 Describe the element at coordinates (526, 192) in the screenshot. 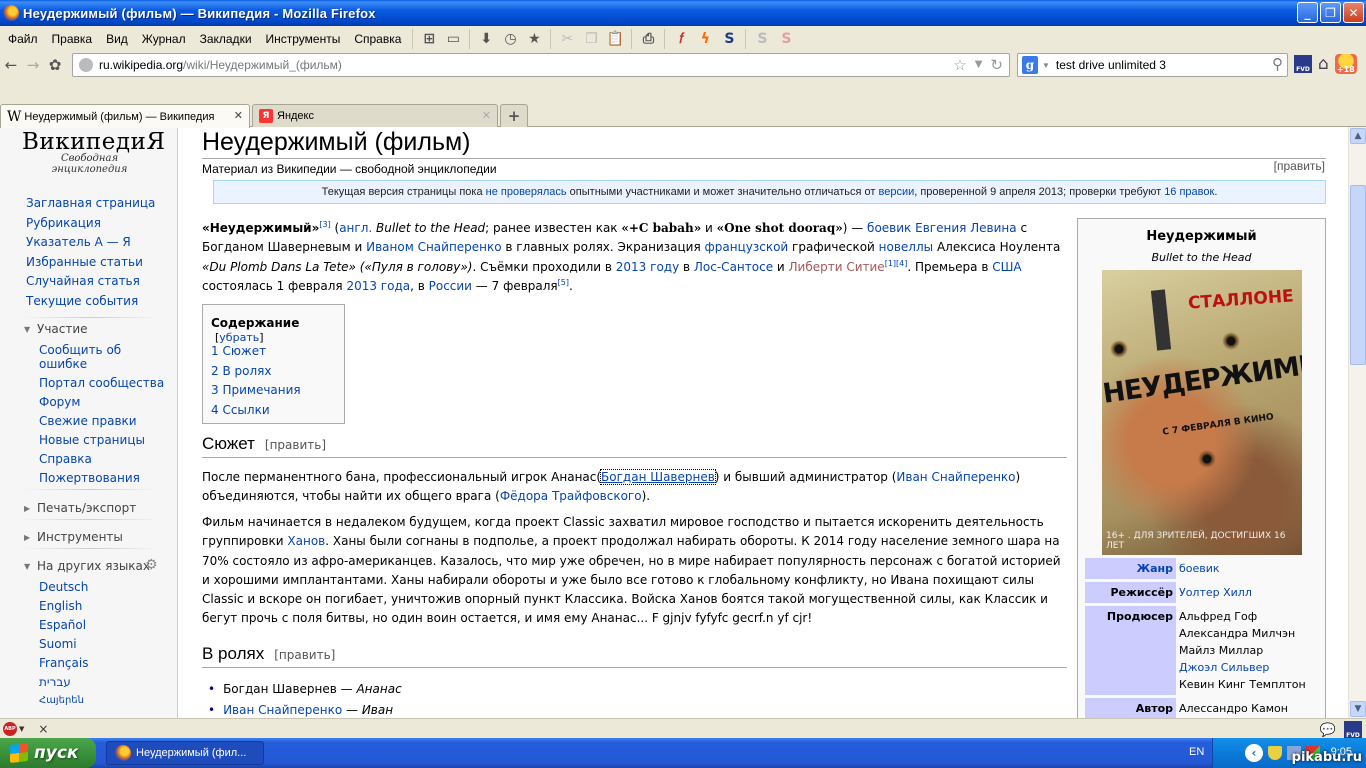

I see `not-checked-link: не проверялась` at that location.